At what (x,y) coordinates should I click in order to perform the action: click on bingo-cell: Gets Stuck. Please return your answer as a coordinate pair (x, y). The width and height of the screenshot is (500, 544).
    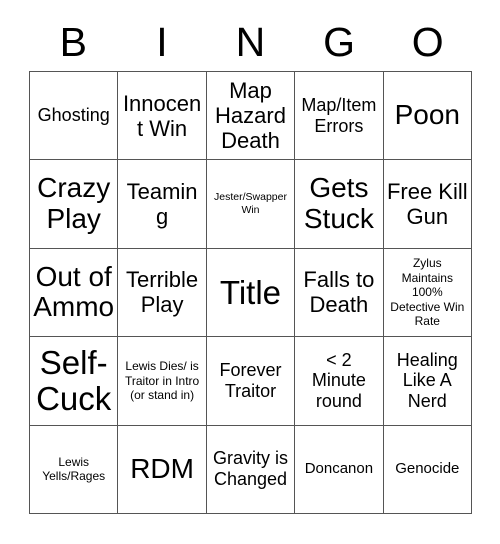
    Looking at the image, I should click on (339, 204).